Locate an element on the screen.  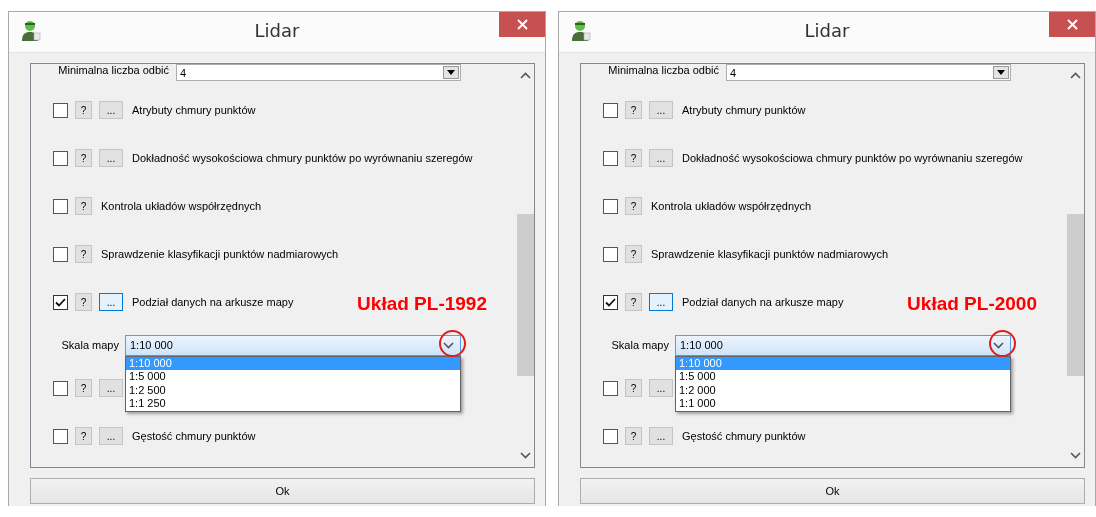
dropdown-option: 1:1 250 is located at coordinates (293, 404).